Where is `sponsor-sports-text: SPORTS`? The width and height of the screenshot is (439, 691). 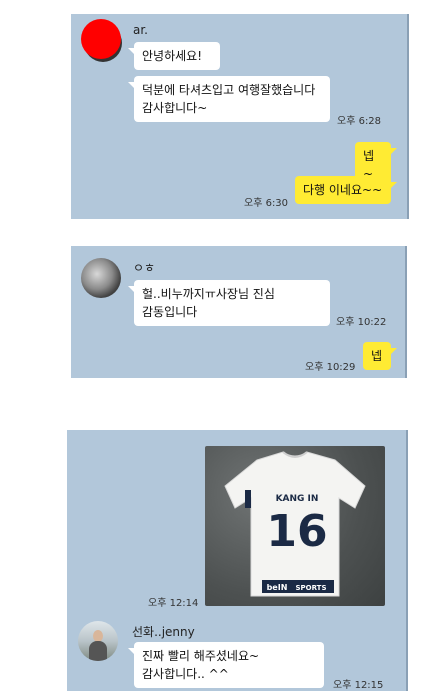
sponsor-sports-text: SPORTS is located at coordinates (310, 588).